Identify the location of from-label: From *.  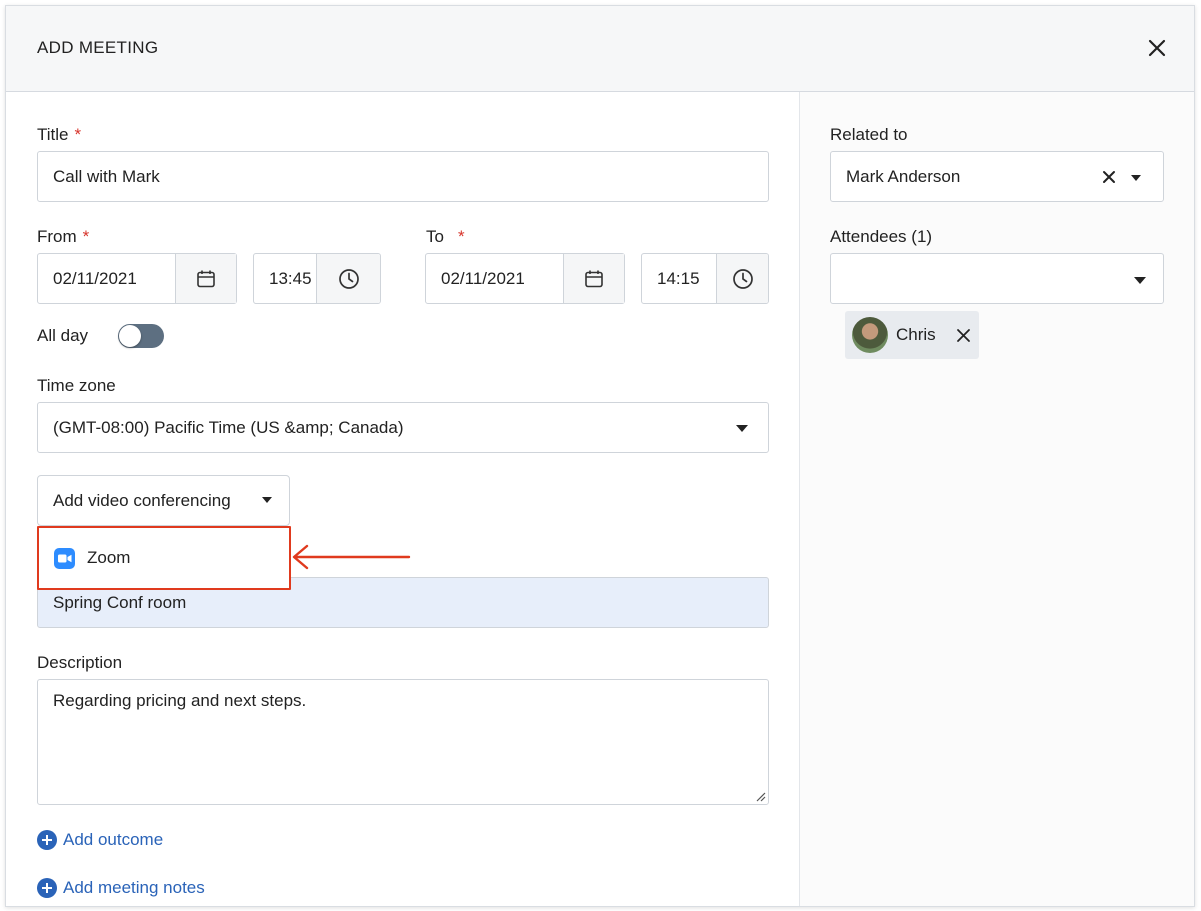
(63, 236).